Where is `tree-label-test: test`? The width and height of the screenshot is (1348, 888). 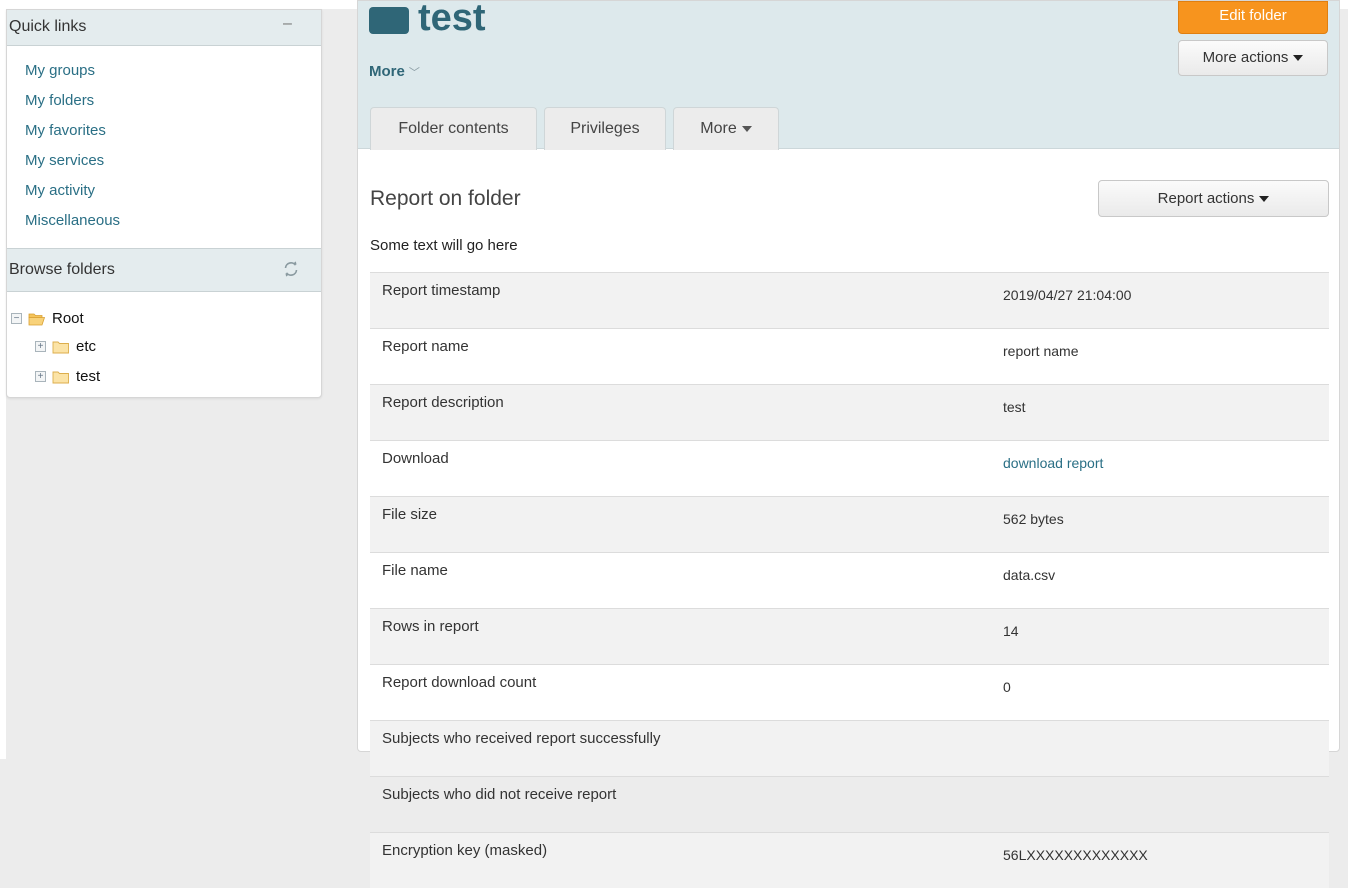
tree-label-test: test is located at coordinates (88, 376).